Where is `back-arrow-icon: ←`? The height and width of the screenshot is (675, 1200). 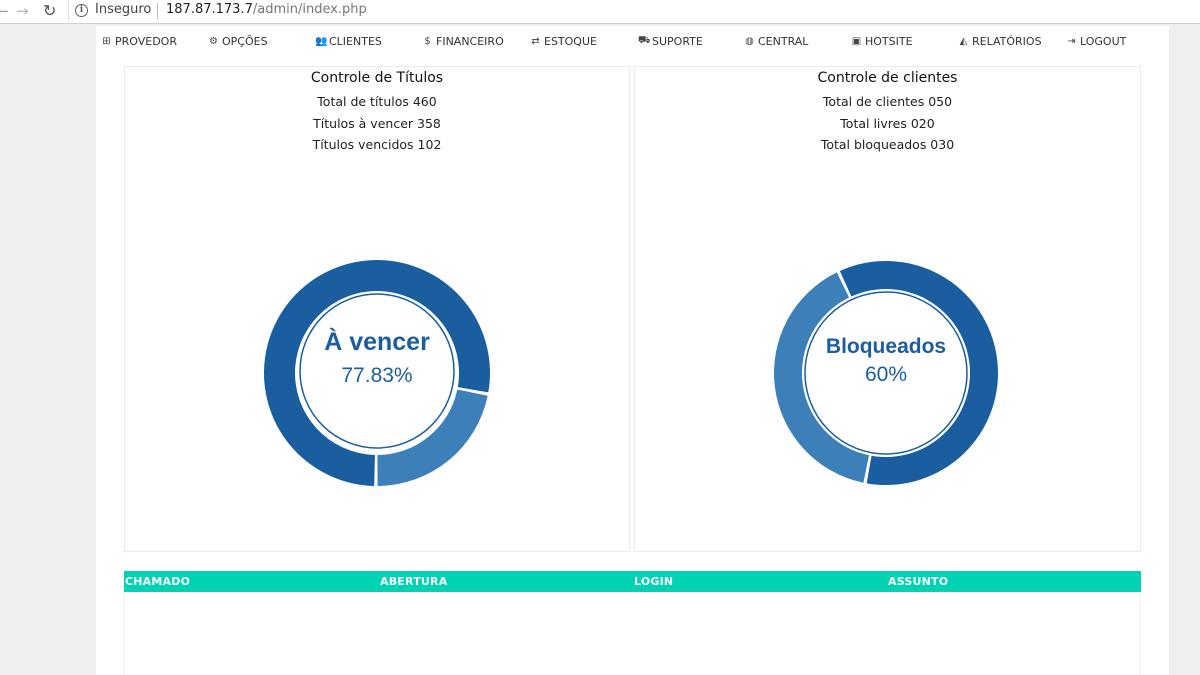
back-arrow-icon: ← is located at coordinates (4, 11).